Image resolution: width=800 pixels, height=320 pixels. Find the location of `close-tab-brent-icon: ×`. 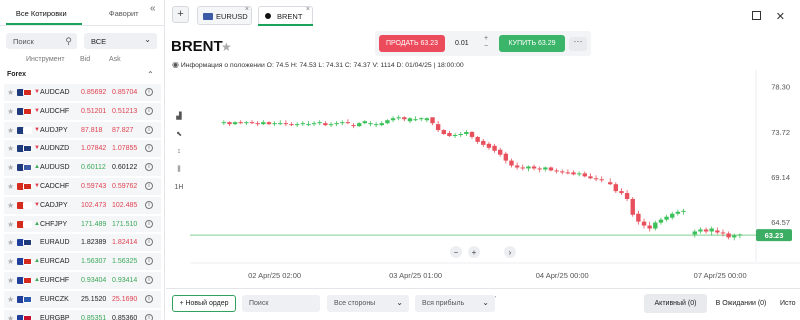

close-tab-brent-icon: × is located at coordinates (308, 9).